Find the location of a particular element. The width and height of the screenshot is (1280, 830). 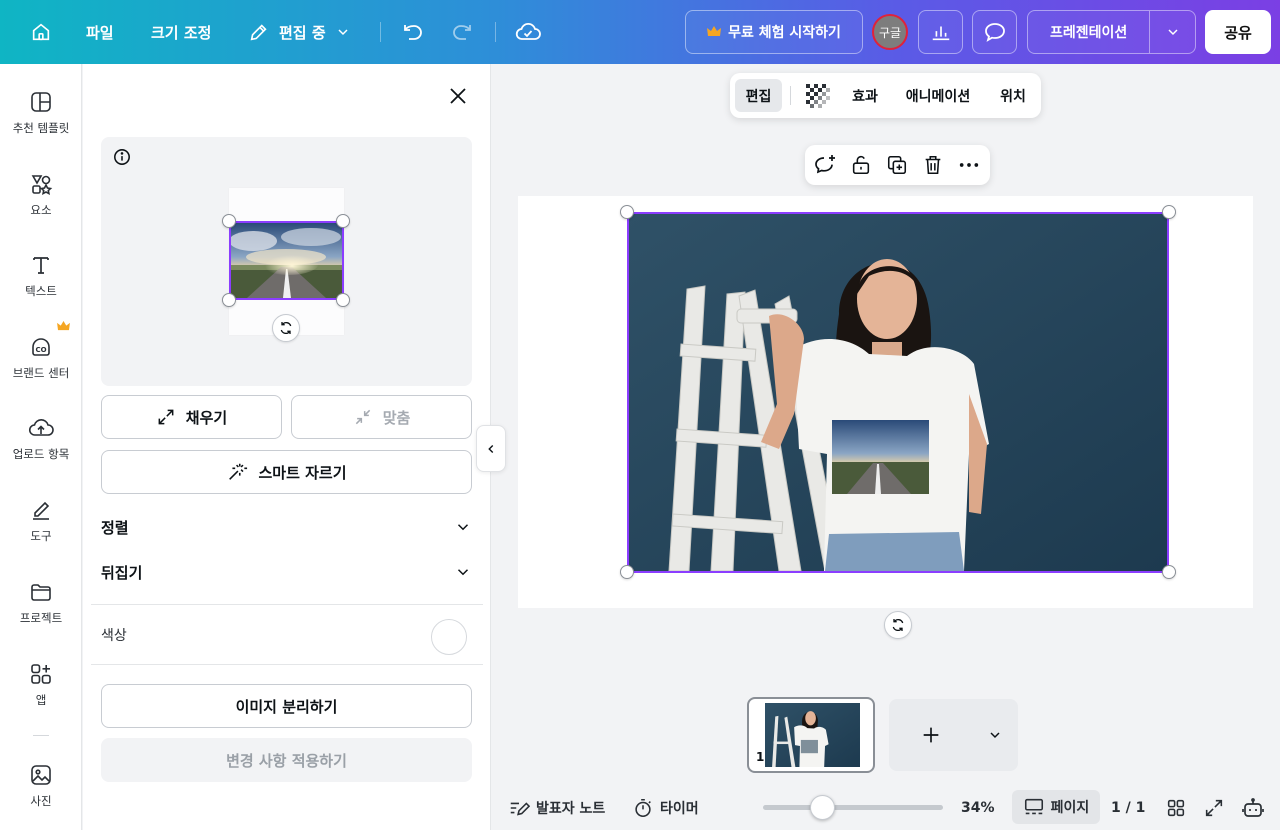

add-page-button is located at coordinates (953, 735).